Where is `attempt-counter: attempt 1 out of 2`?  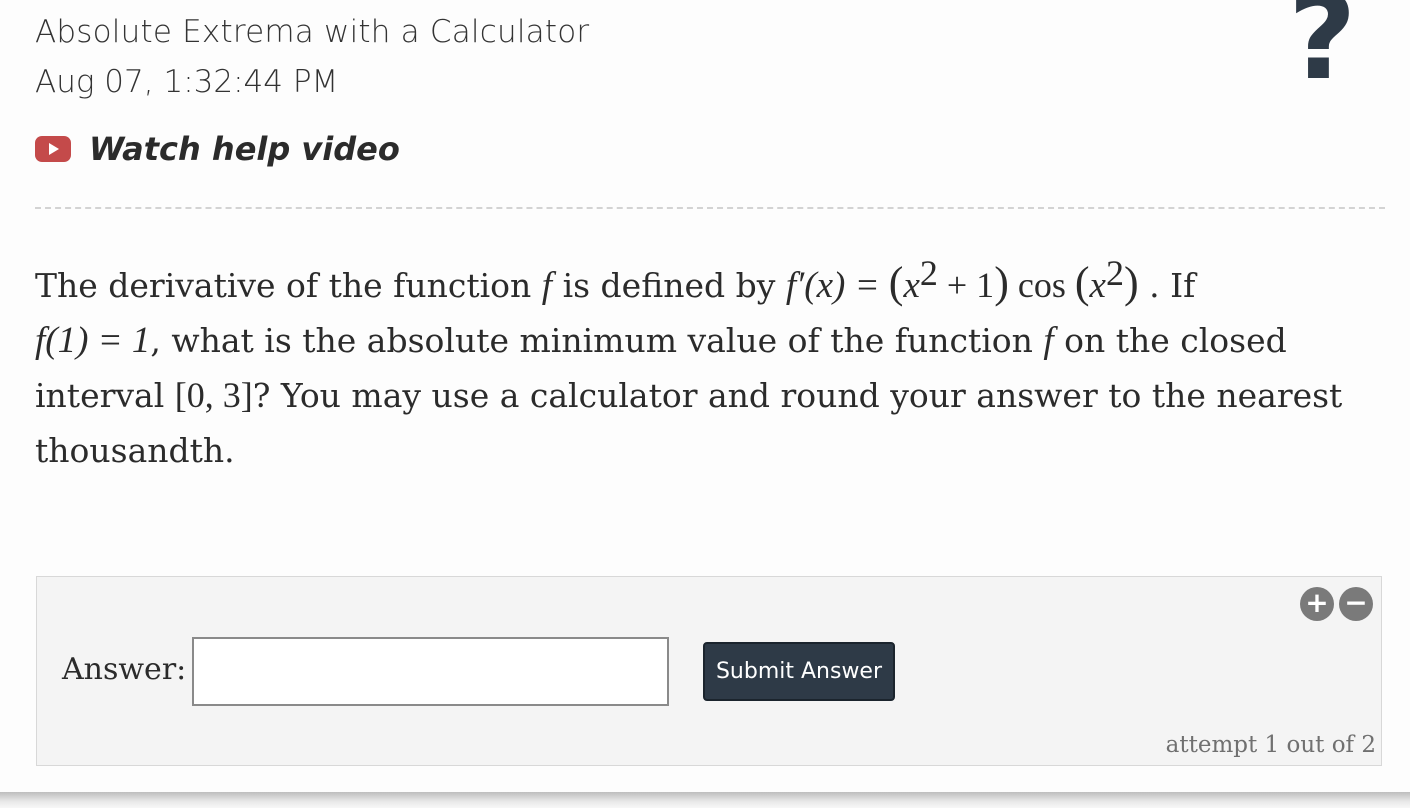 attempt-counter: attempt 1 out of 2 is located at coordinates (1270, 745).